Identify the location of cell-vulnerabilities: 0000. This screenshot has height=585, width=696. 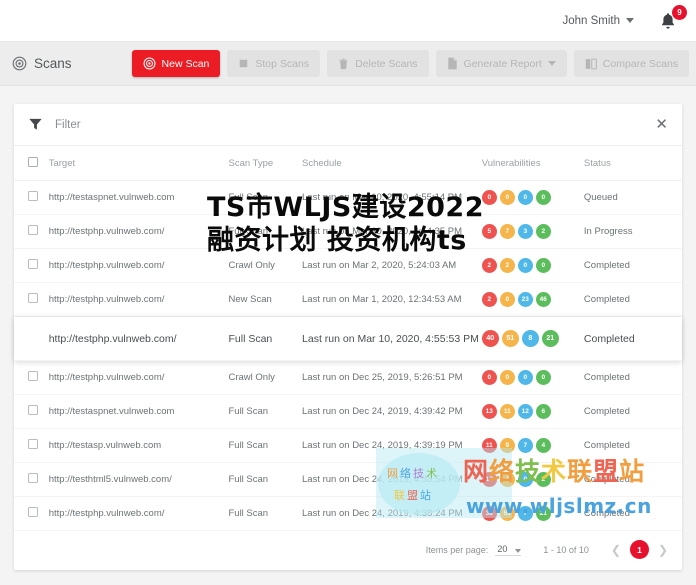
(532, 377).